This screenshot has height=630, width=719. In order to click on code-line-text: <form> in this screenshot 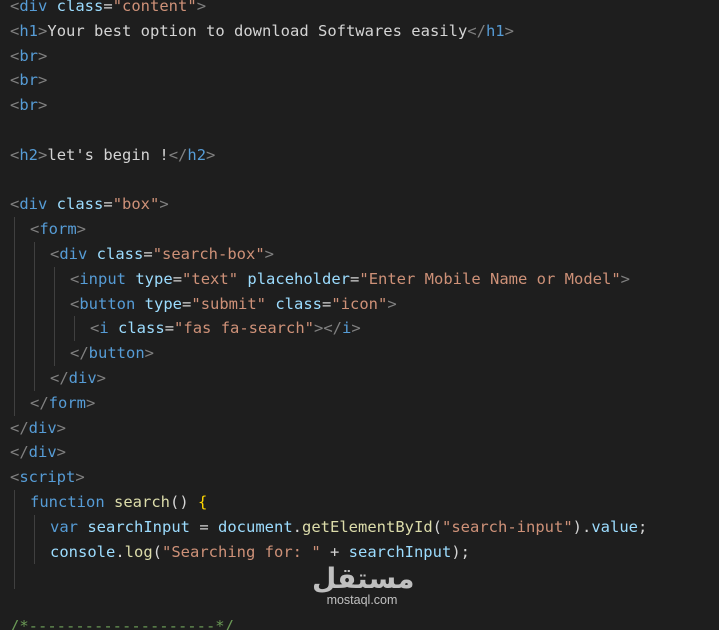, I will do `click(58, 229)`.